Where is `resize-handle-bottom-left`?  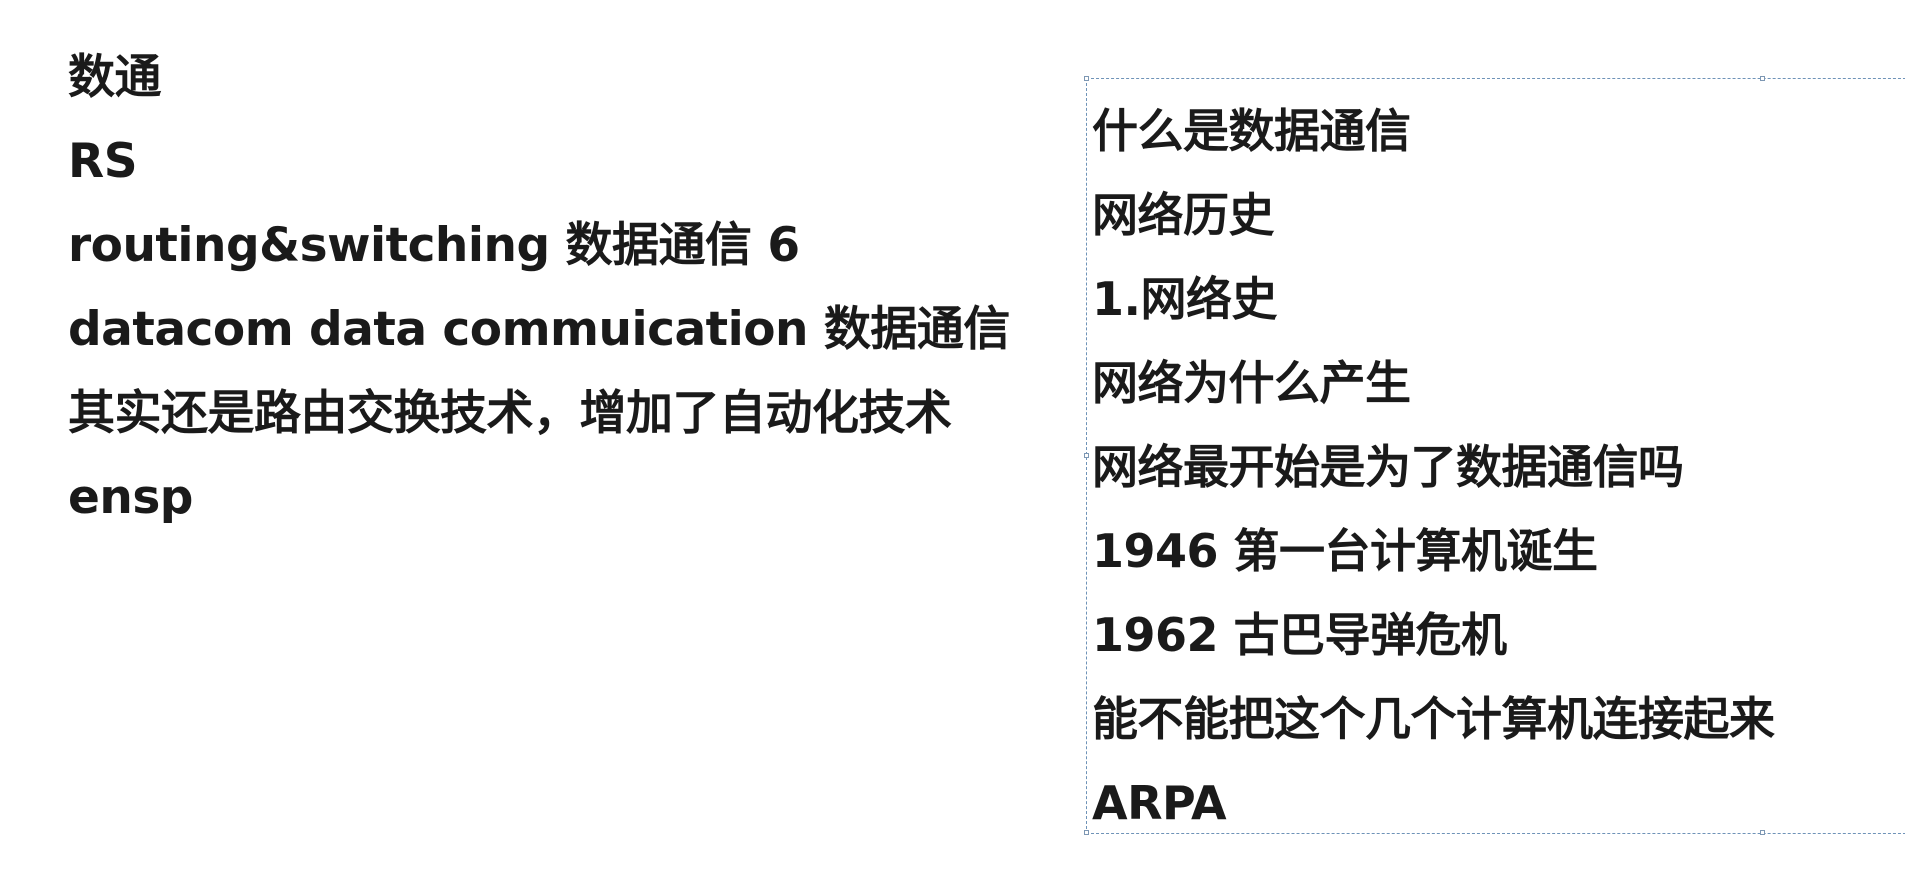
resize-handle-bottom-left is located at coordinates (1086, 832).